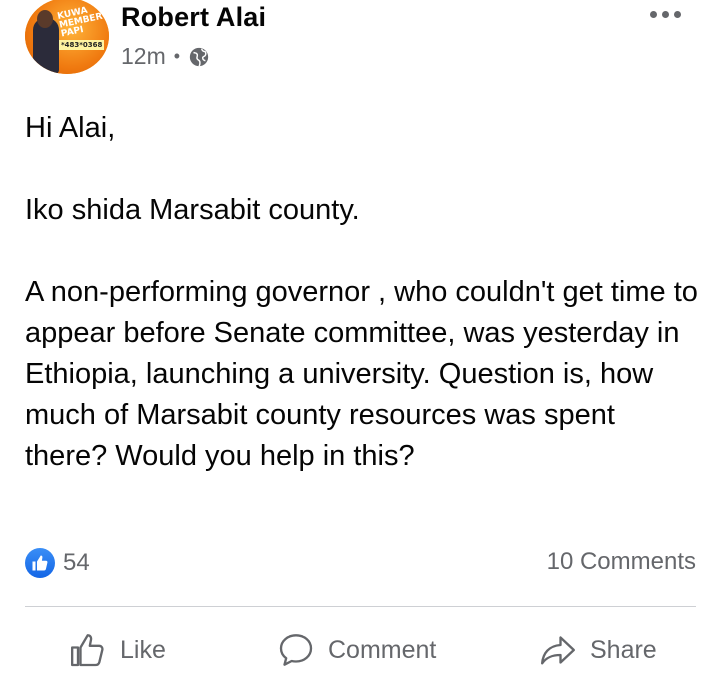  I want to click on comments-count: 10 Comments, so click(621, 562).